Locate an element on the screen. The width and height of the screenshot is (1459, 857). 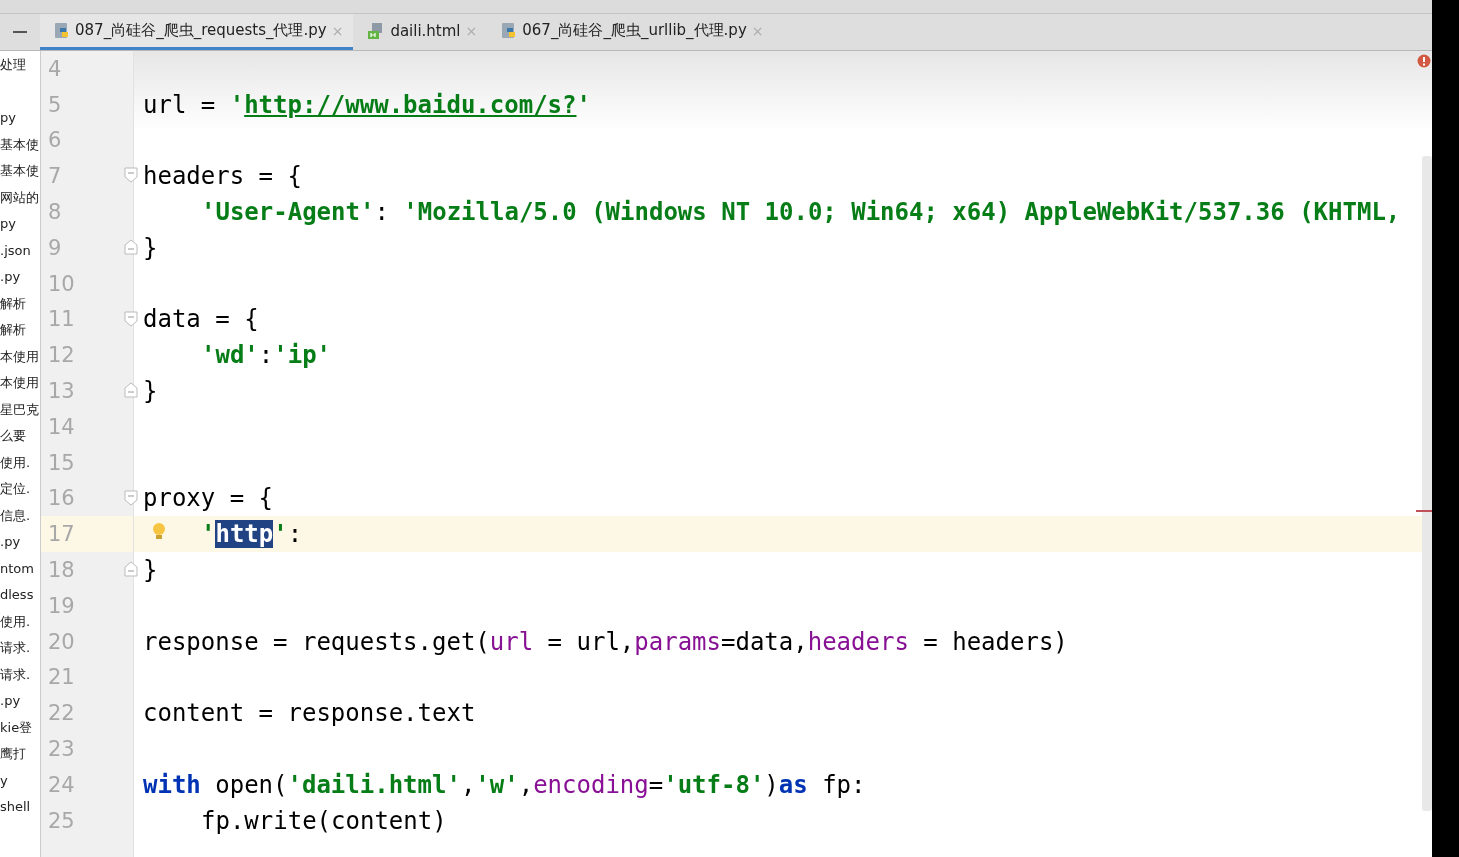
file-item: .json is located at coordinates (20, 250).